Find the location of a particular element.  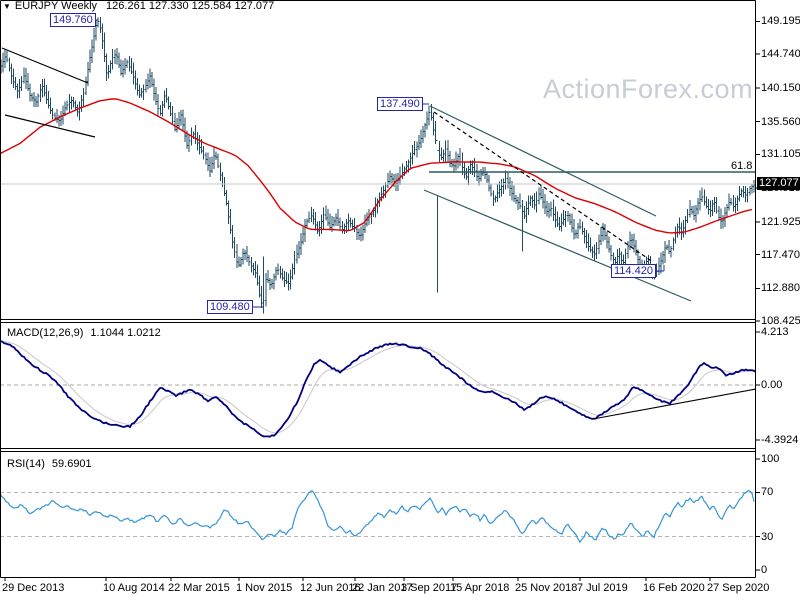

date-label: 27 Sep 2020 is located at coordinates (738, 588).